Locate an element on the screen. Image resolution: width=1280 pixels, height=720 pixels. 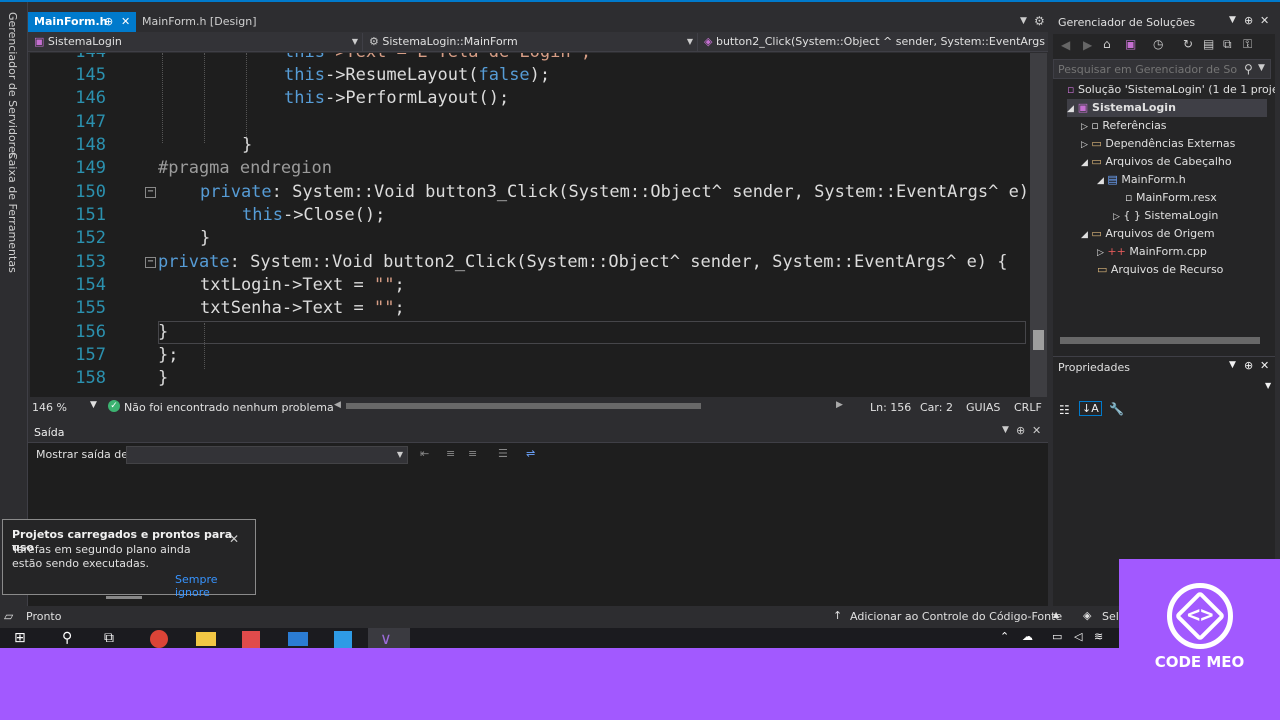
scope-dropdown: ⚙ SistemaLogin::MainForm ▼ is located at coordinates (530, 42).